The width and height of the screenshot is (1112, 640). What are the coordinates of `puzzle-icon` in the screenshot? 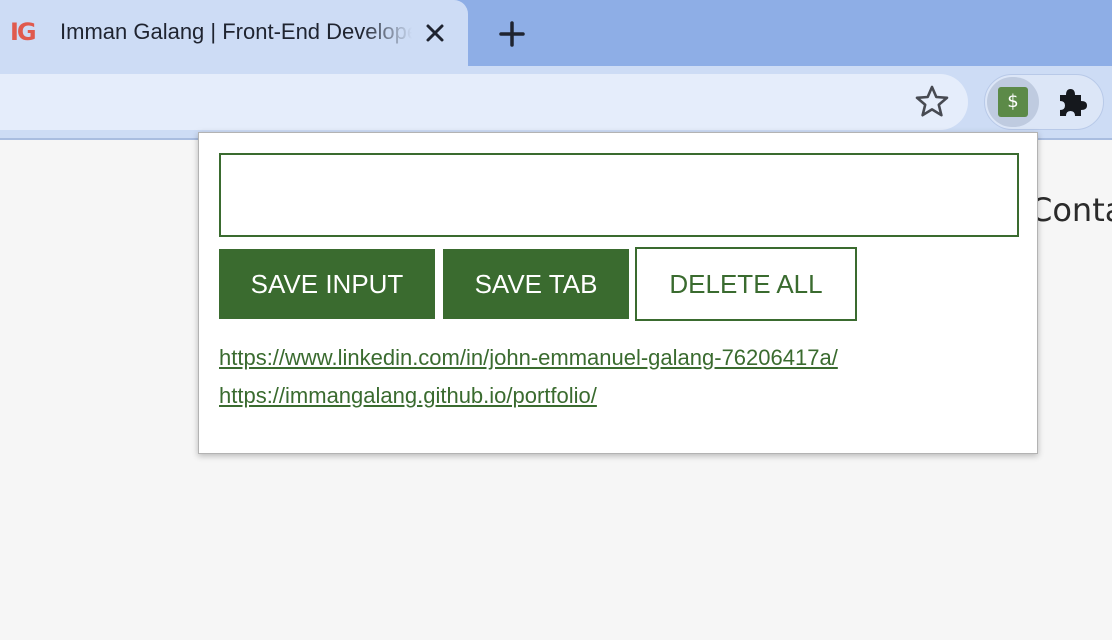 It's located at (1071, 103).